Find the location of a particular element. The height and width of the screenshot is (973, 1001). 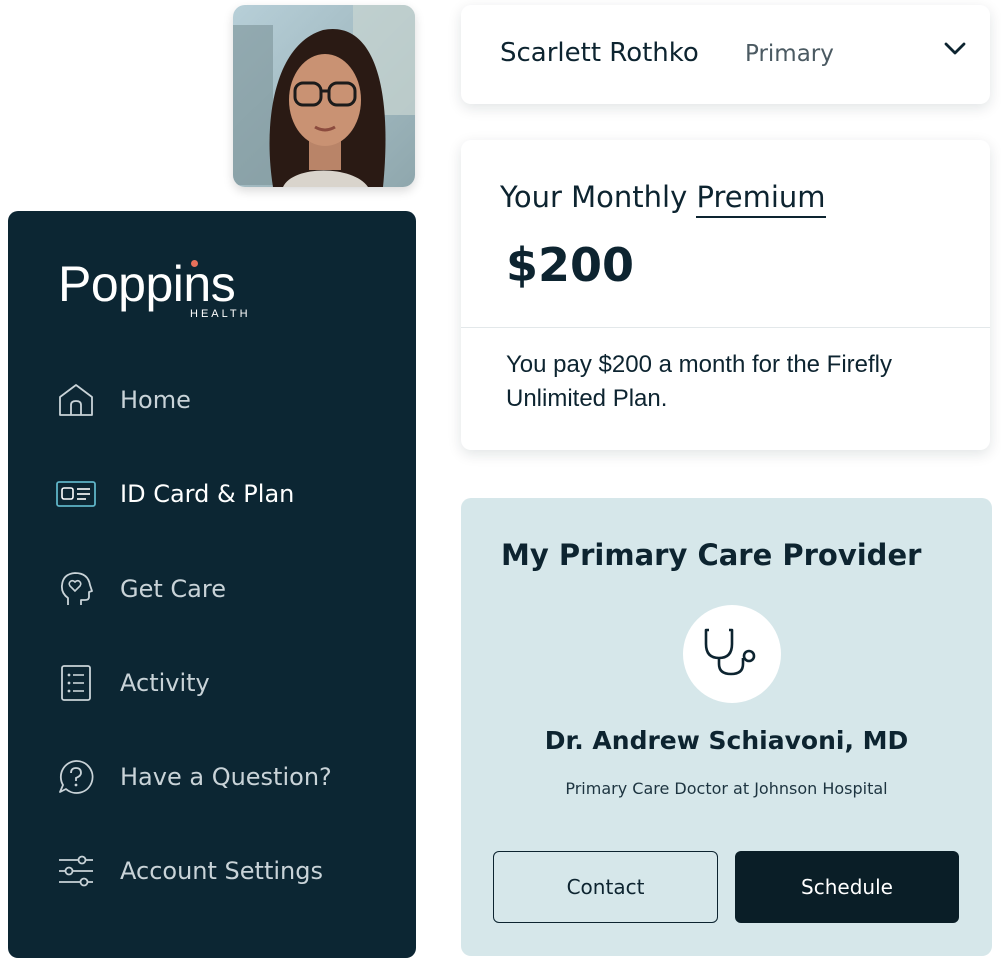

doctor-role: Primary Care Doctor at Johnson Hospital is located at coordinates (726, 788).